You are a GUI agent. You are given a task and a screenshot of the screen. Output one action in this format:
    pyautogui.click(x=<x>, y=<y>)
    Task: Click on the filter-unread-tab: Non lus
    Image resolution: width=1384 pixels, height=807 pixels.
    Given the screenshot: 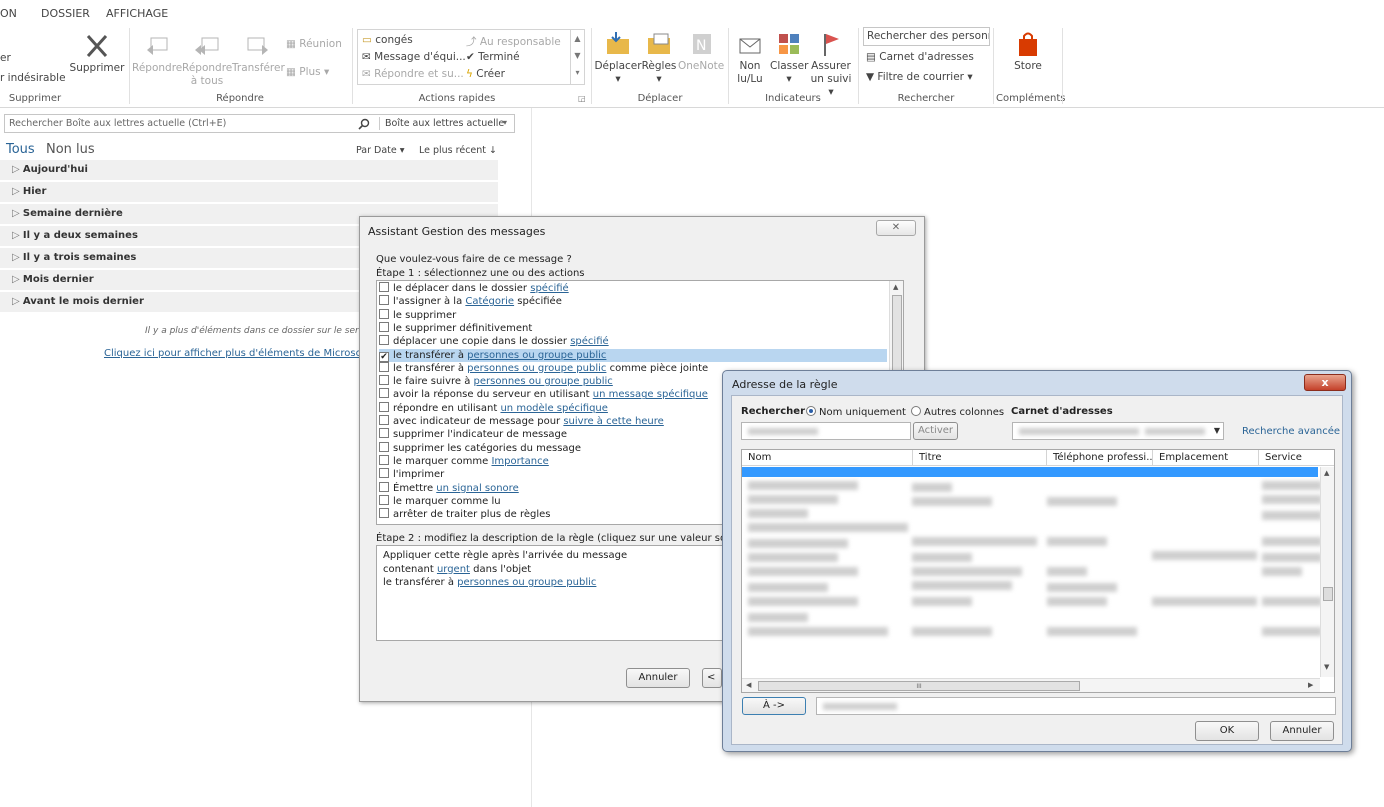 What is the action you would take?
    pyautogui.click(x=70, y=149)
    